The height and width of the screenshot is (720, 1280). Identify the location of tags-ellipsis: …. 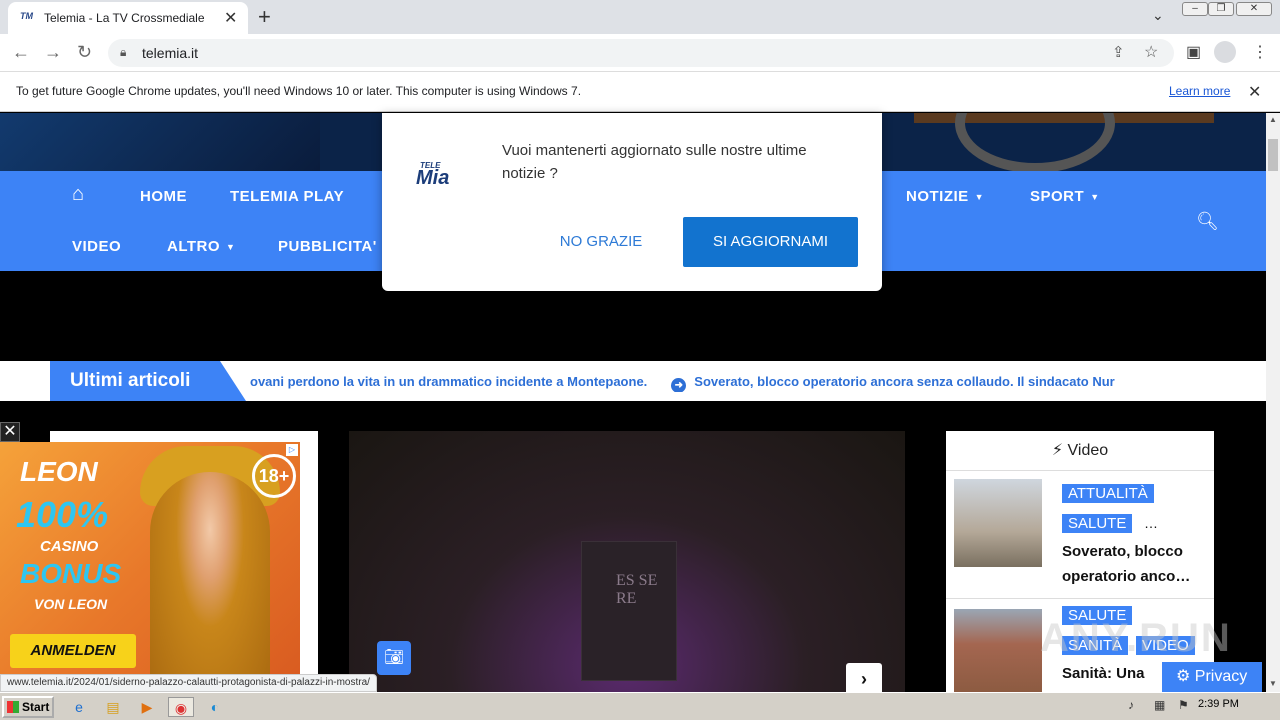
(1151, 523).